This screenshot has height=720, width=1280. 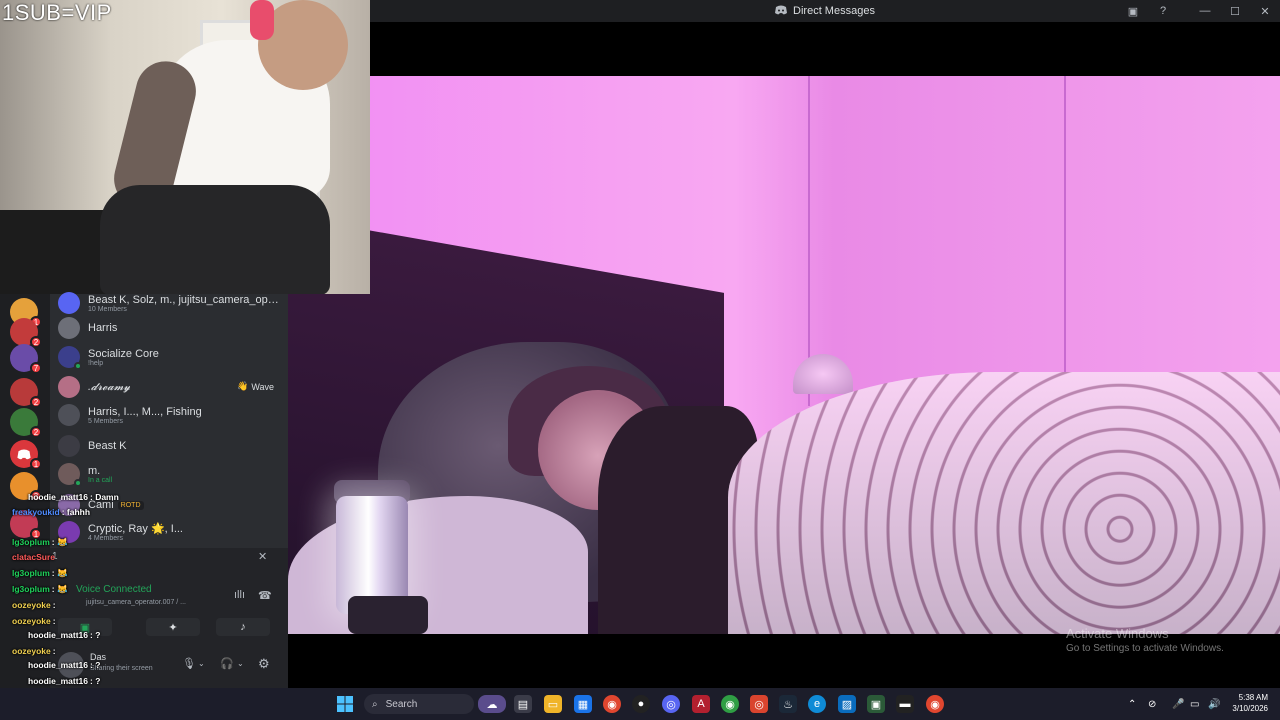 I want to click on search-label: Search, so click(x=401, y=704).